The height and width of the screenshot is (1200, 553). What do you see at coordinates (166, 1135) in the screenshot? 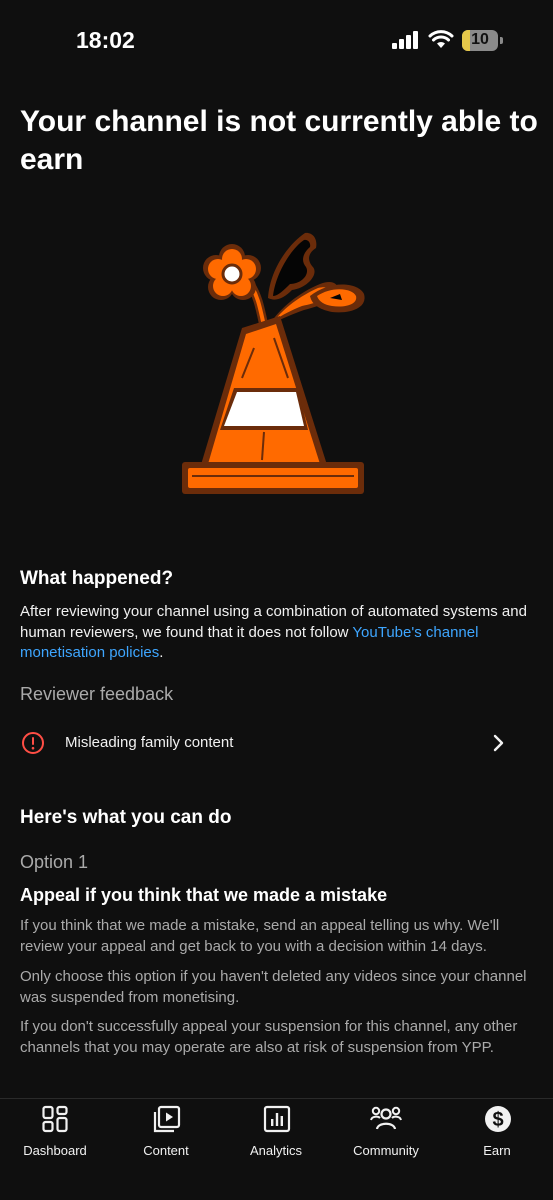
I see `nav-item-content: Content` at bounding box center [166, 1135].